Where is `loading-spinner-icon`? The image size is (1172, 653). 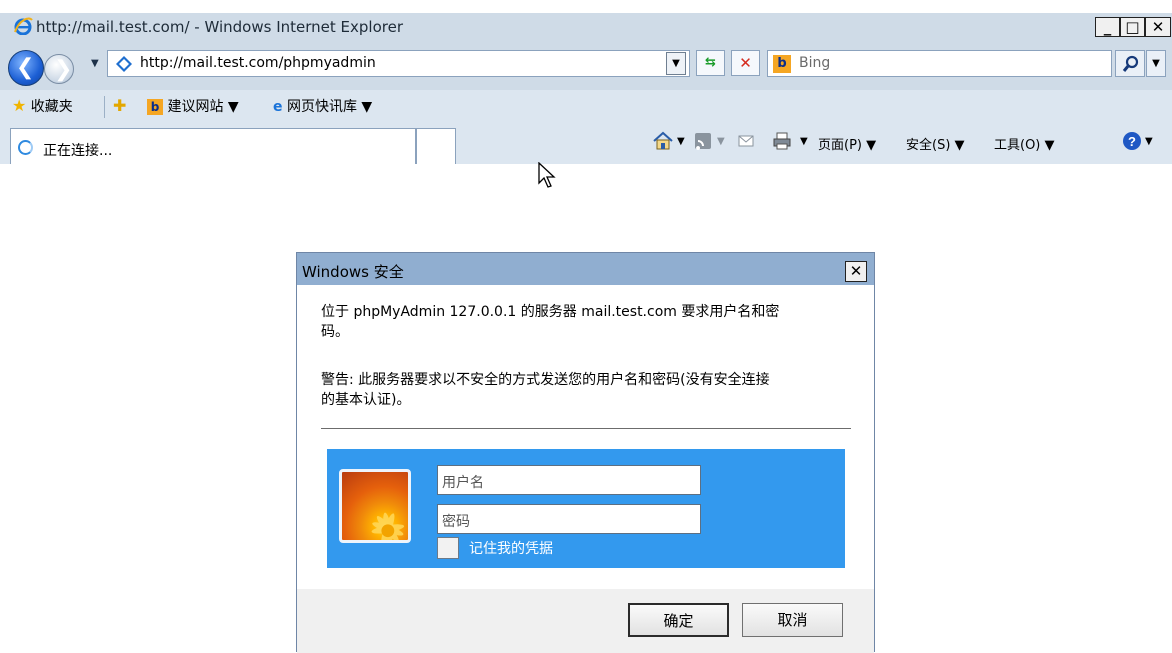 loading-spinner-icon is located at coordinates (25, 147).